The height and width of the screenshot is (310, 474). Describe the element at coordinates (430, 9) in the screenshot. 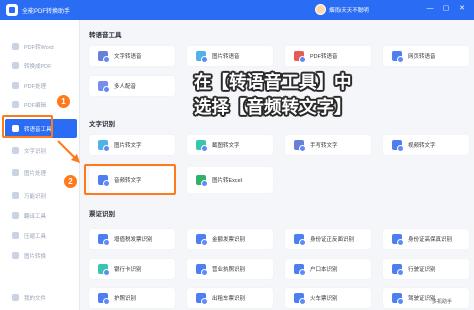

I see `minimize-button: —` at that location.